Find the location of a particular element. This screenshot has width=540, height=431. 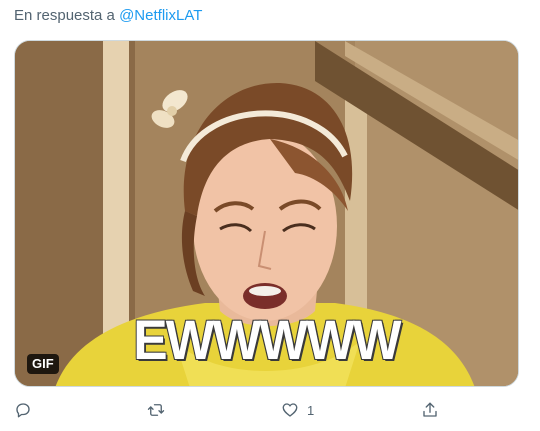

share-button is located at coordinates (430, 410).